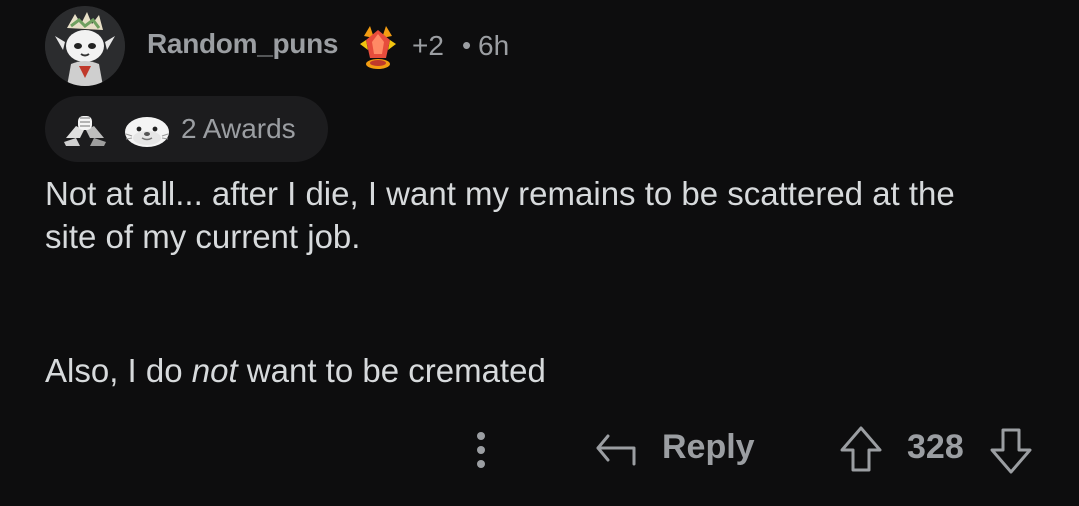 The image size is (1079, 506). I want to click on comment-body-line-3: Also, I do not want to be cremated, so click(295, 371).